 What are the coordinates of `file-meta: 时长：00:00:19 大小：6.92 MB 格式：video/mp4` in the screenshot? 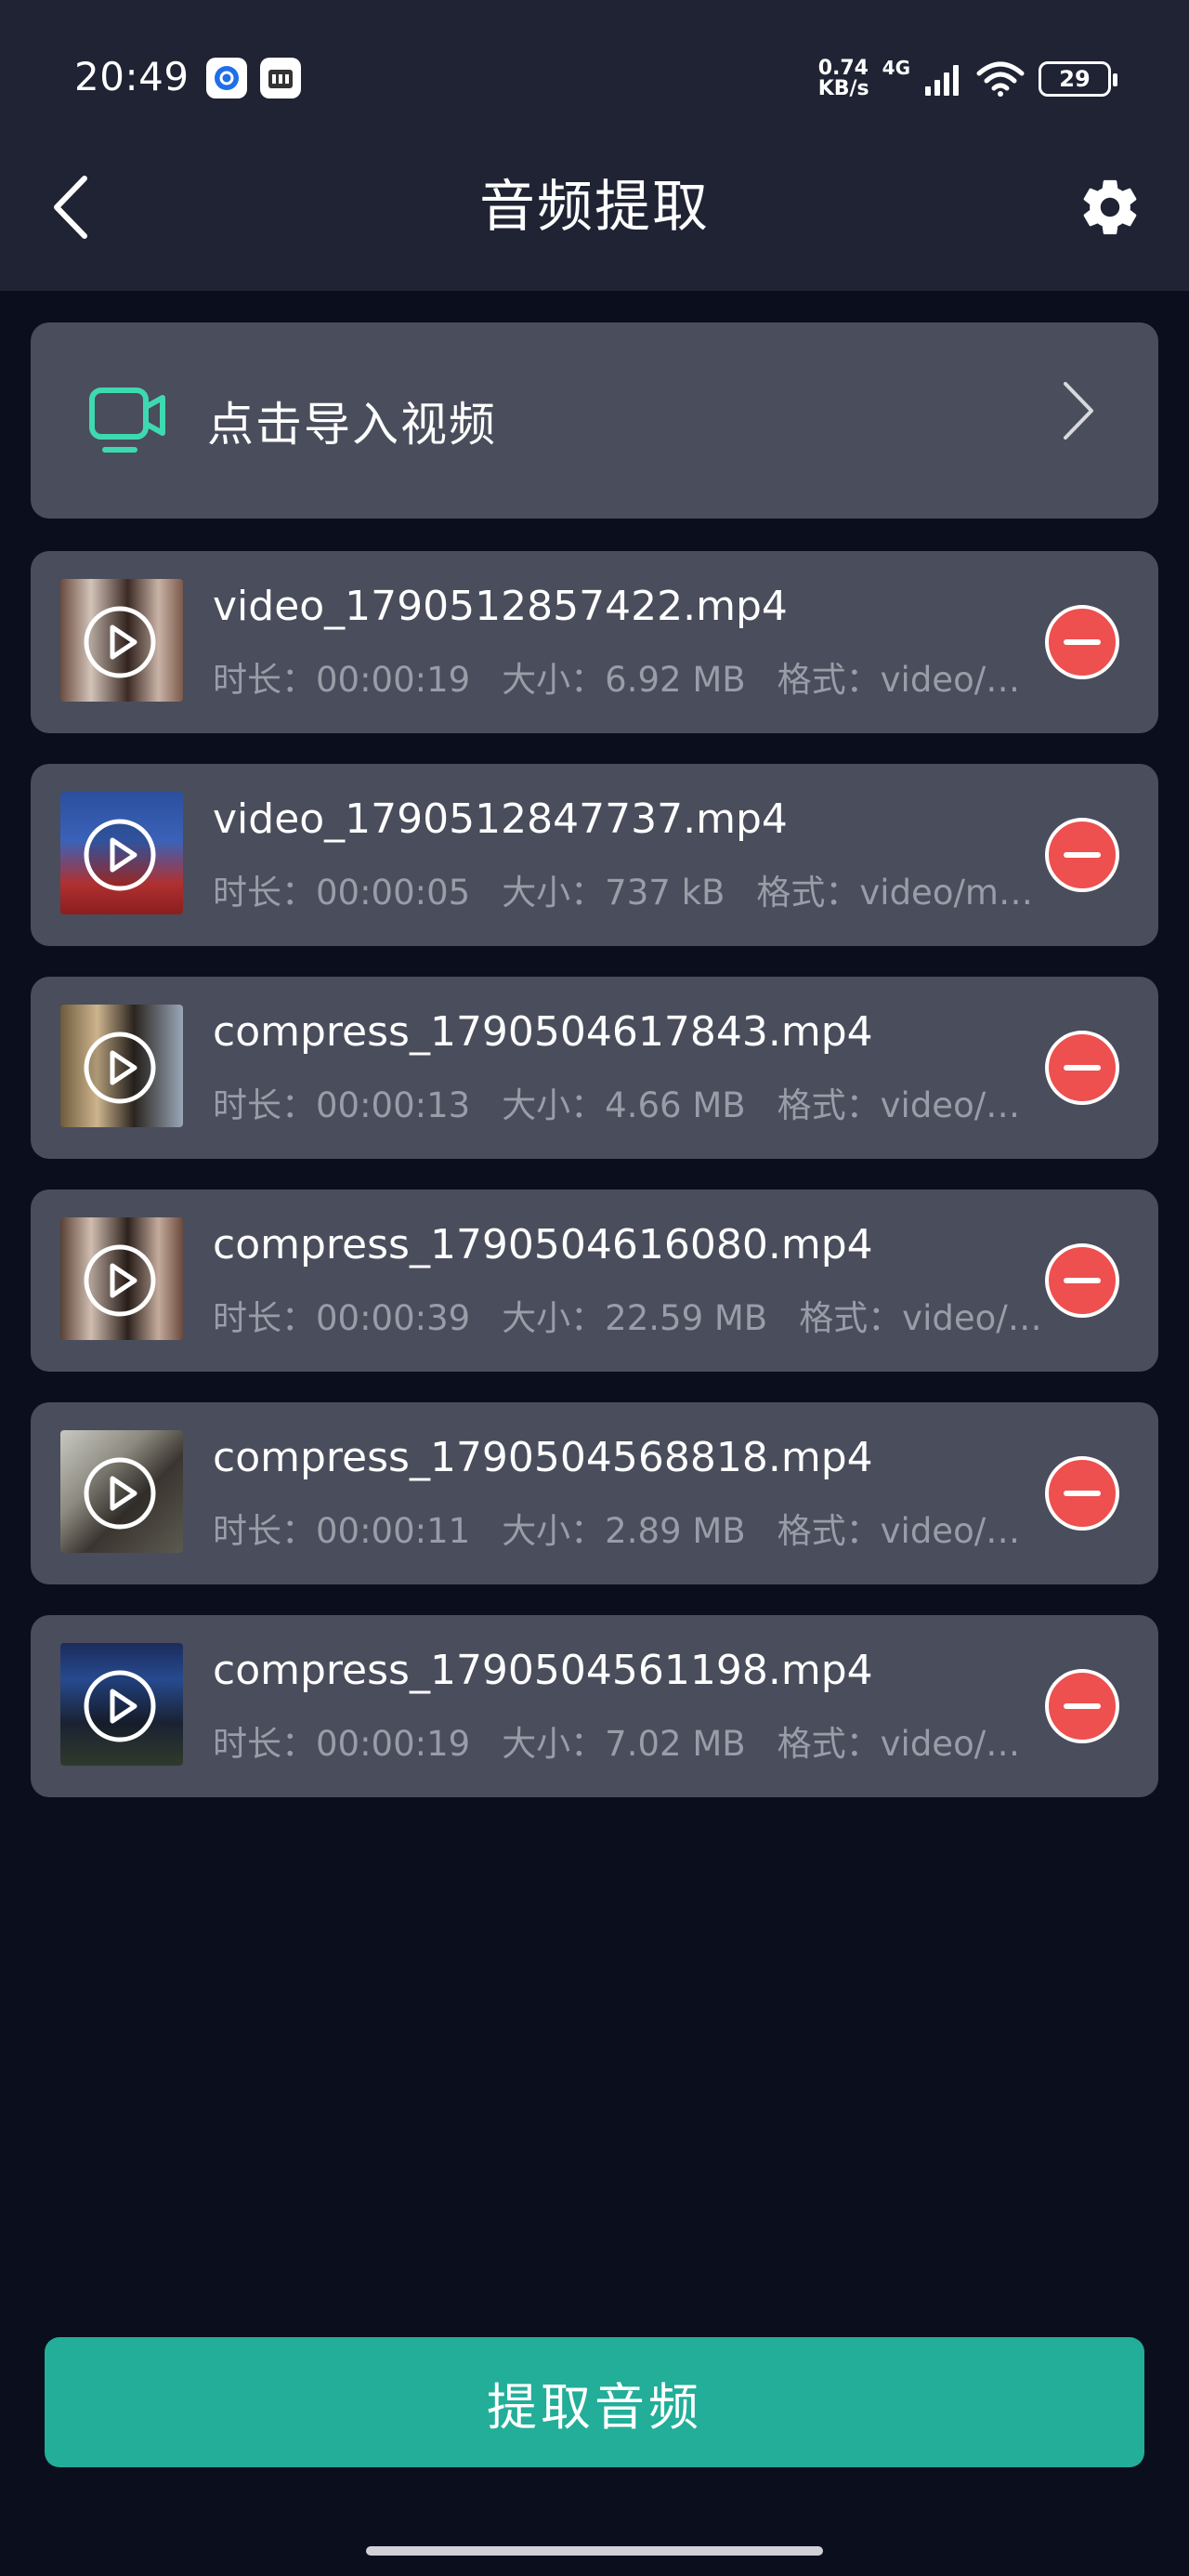 It's located at (629, 676).